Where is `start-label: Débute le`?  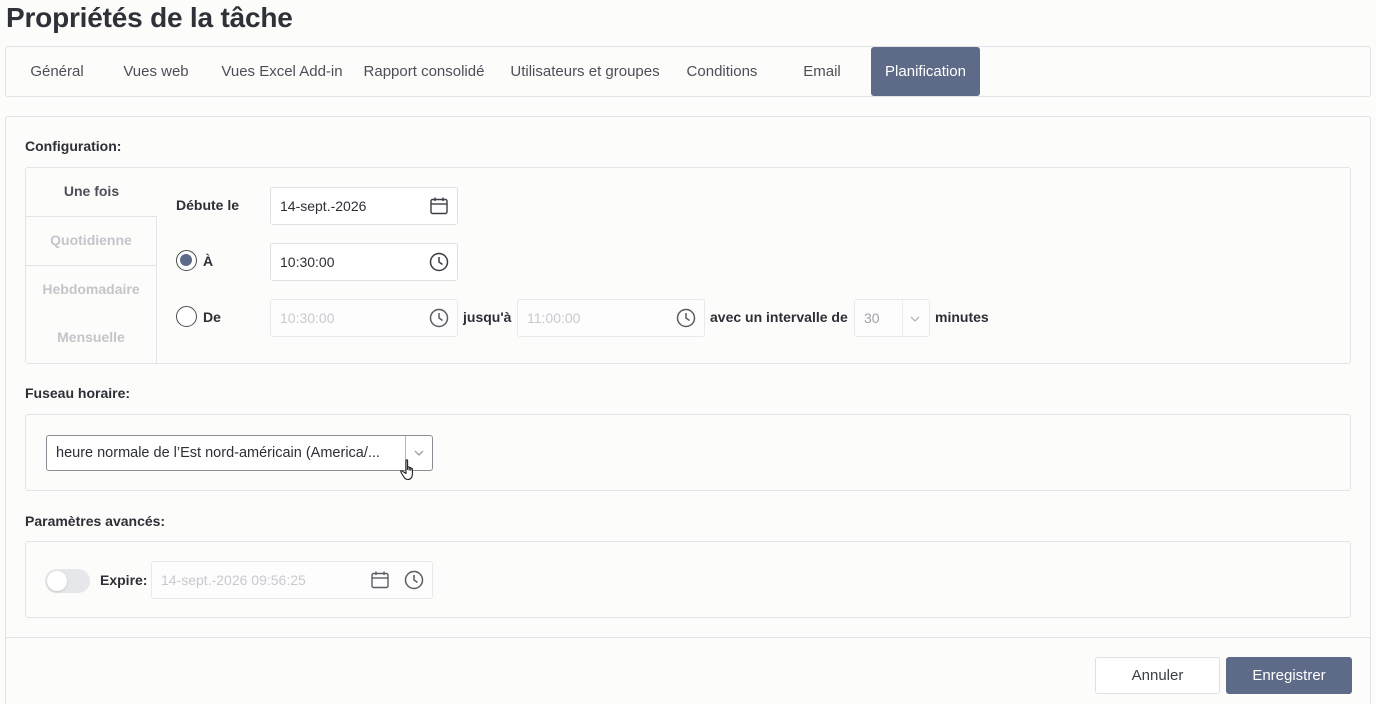 start-label: Débute le is located at coordinates (208, 205).